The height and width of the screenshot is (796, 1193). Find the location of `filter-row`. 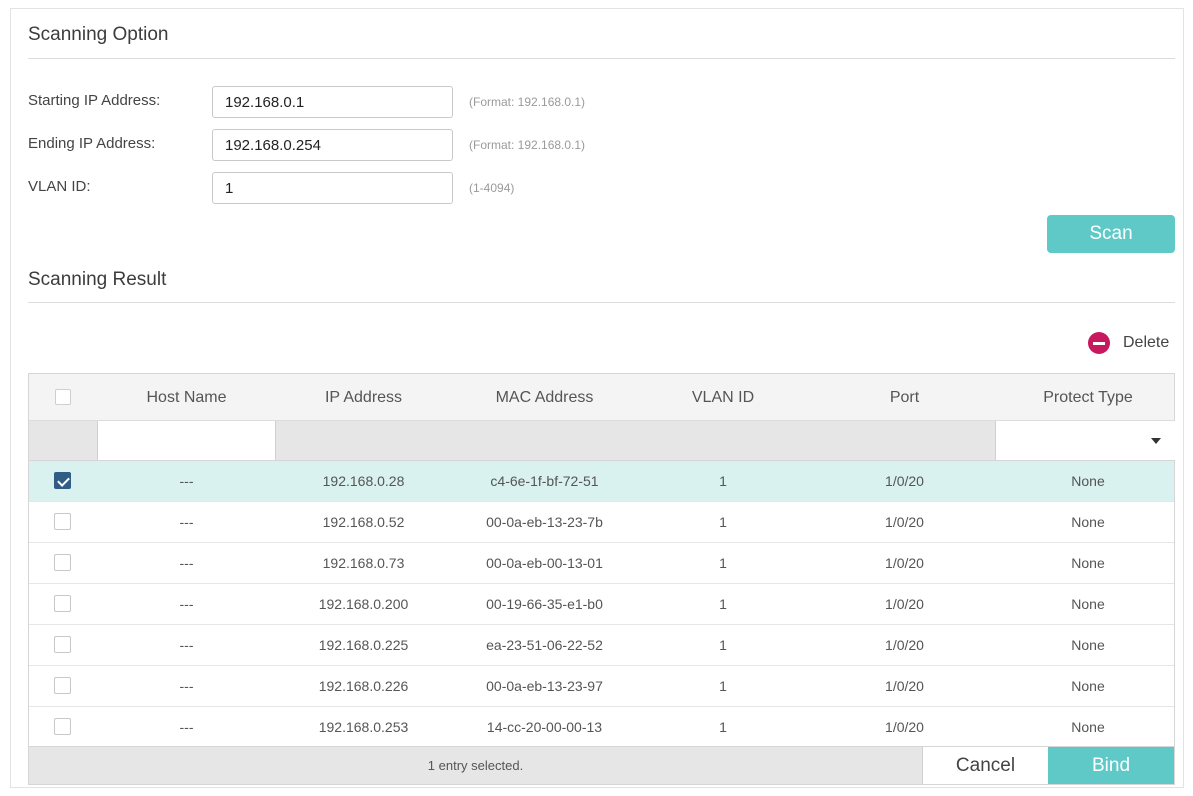

filter-row is located at coordinates (602, 441).